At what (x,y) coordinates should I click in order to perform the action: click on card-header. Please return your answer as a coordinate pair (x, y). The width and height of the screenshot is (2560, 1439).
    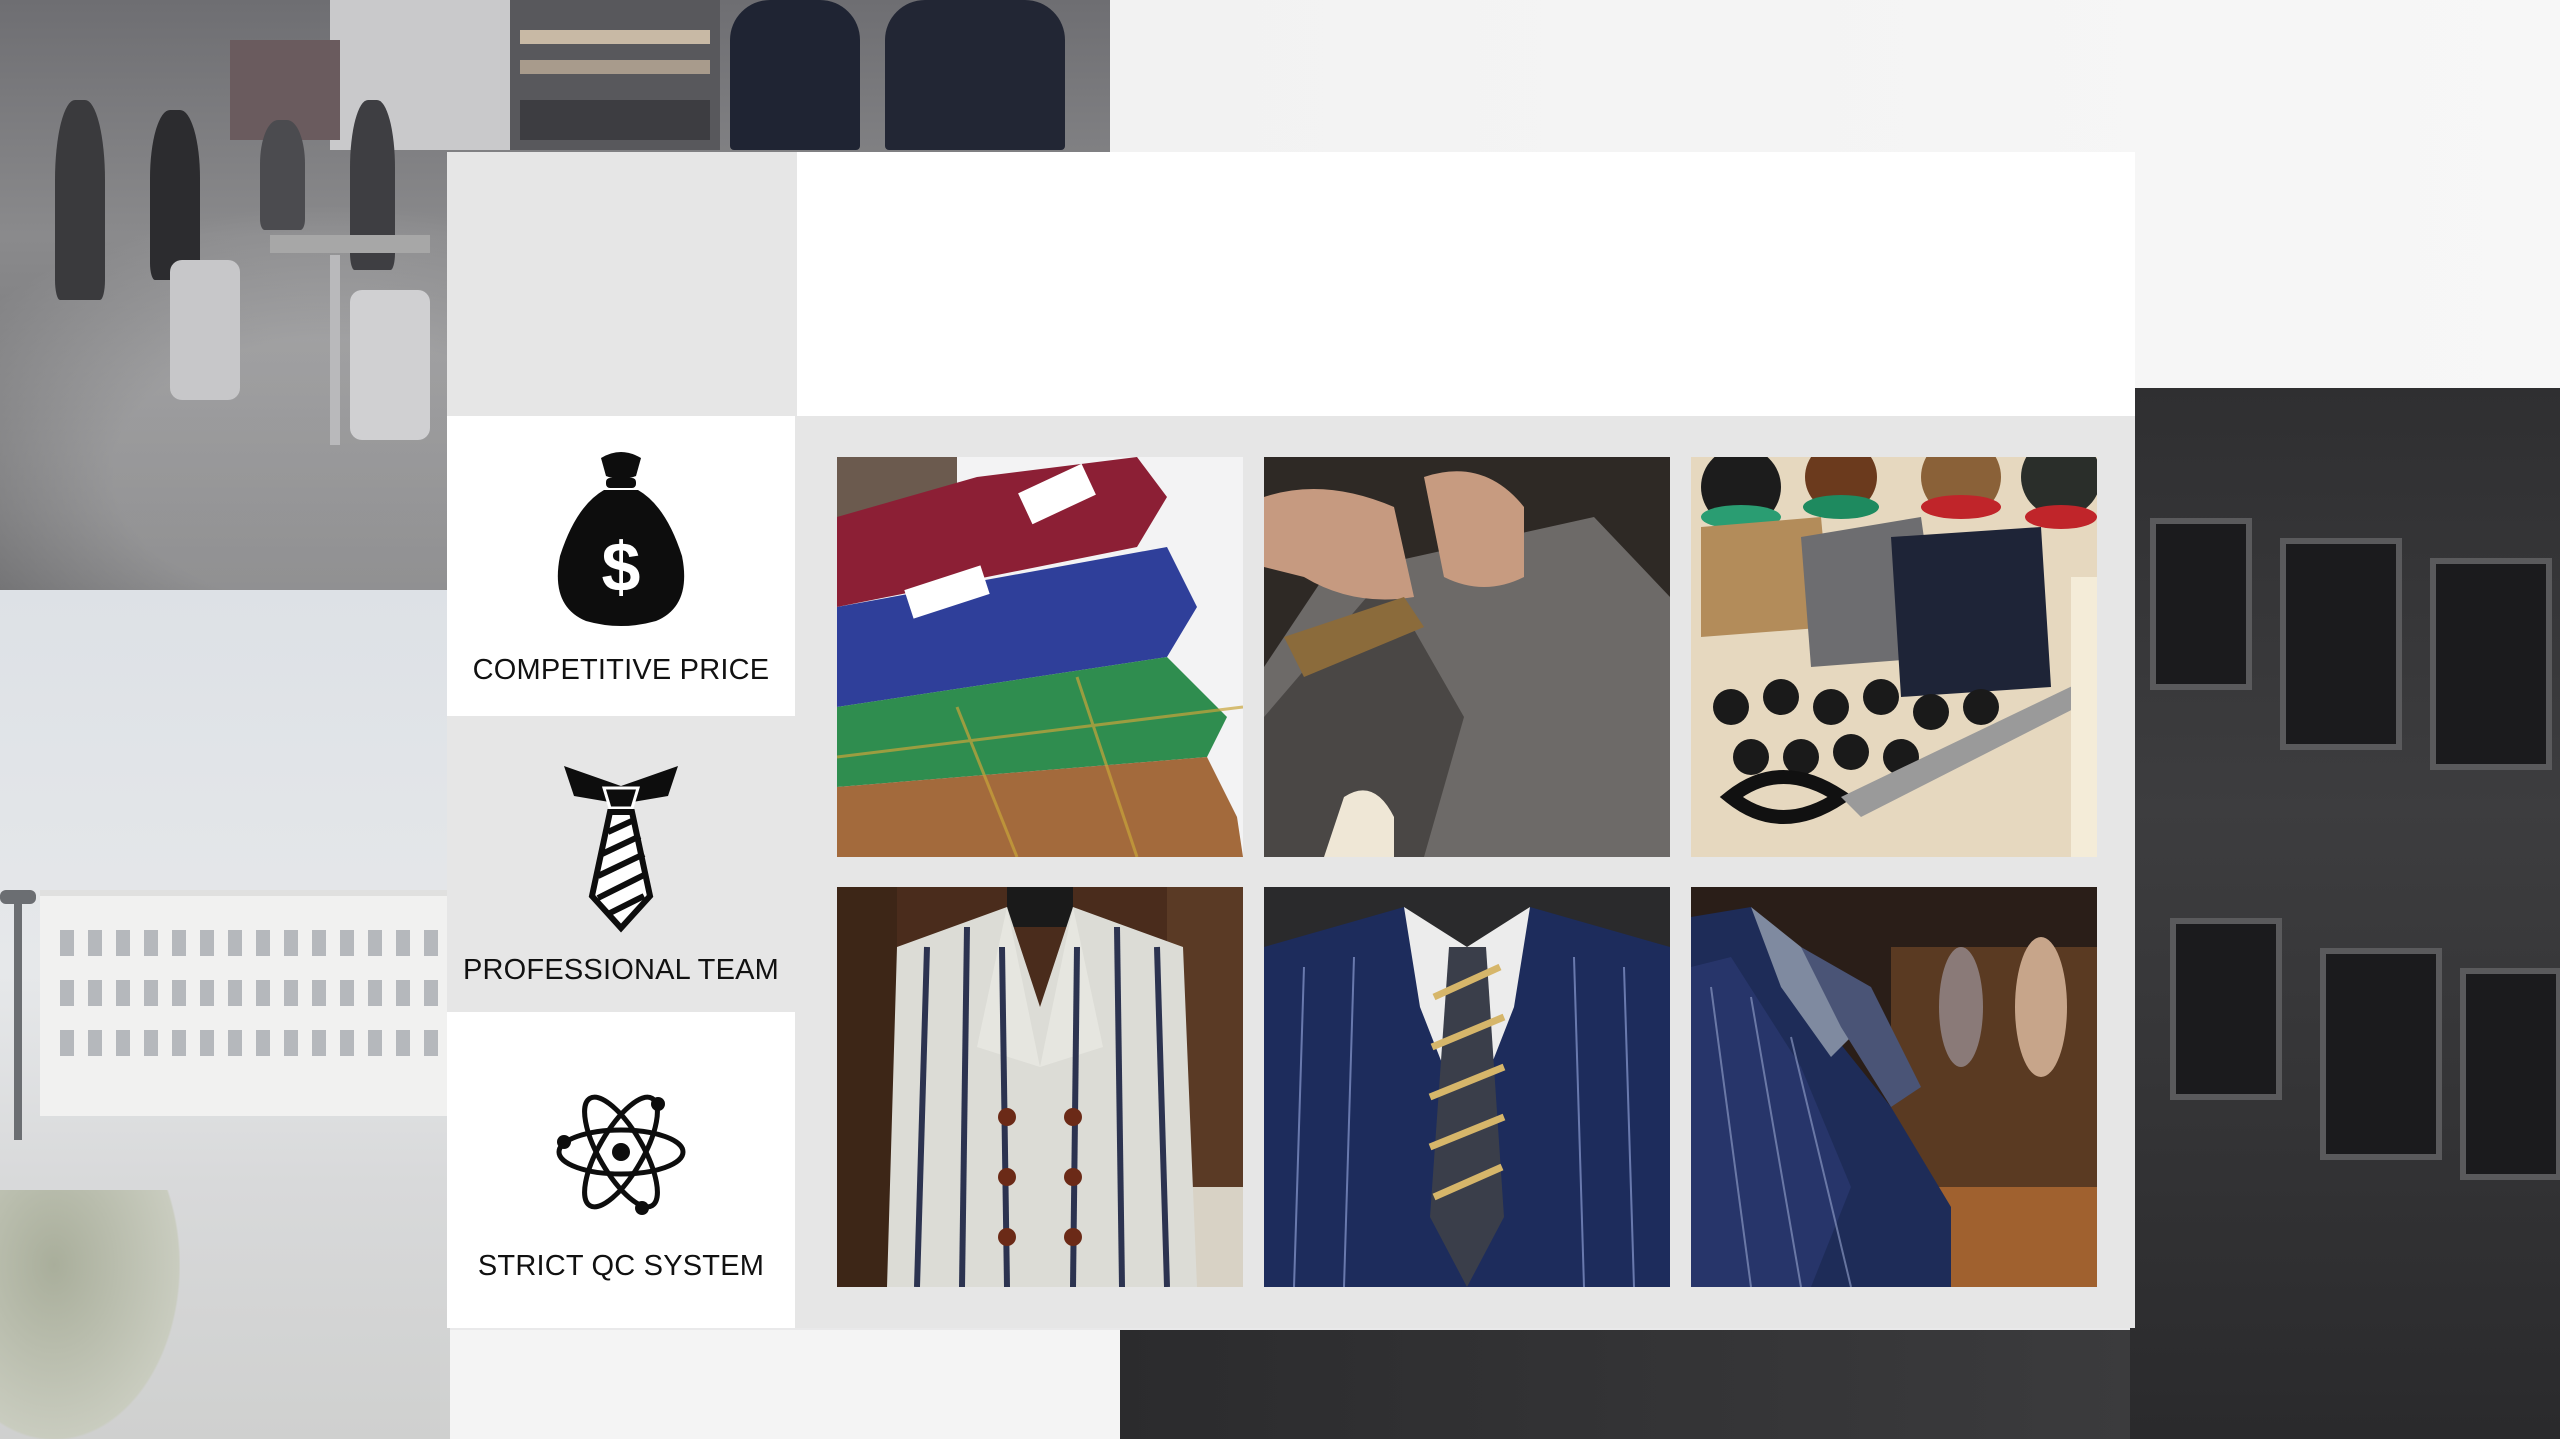
    Looking at the image, I should click on (1466, 284).